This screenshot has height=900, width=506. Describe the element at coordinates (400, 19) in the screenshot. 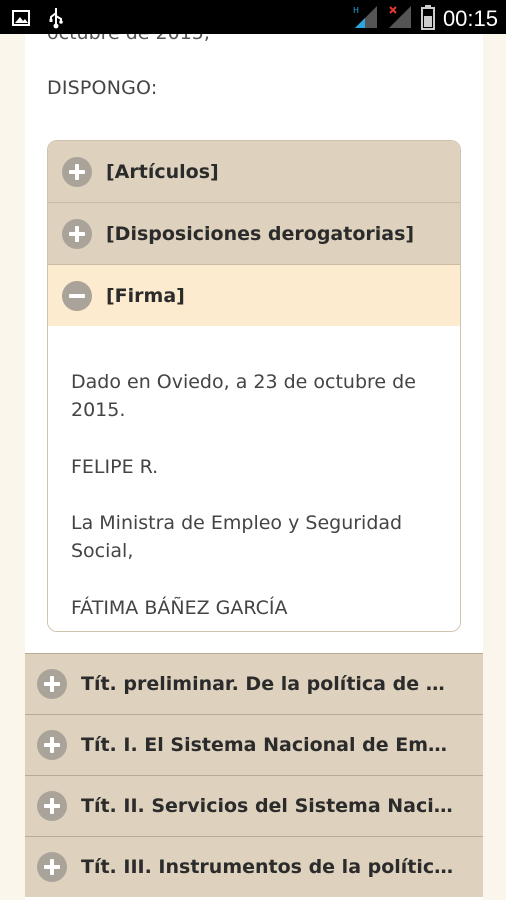

I see `signal-icon` at that location.